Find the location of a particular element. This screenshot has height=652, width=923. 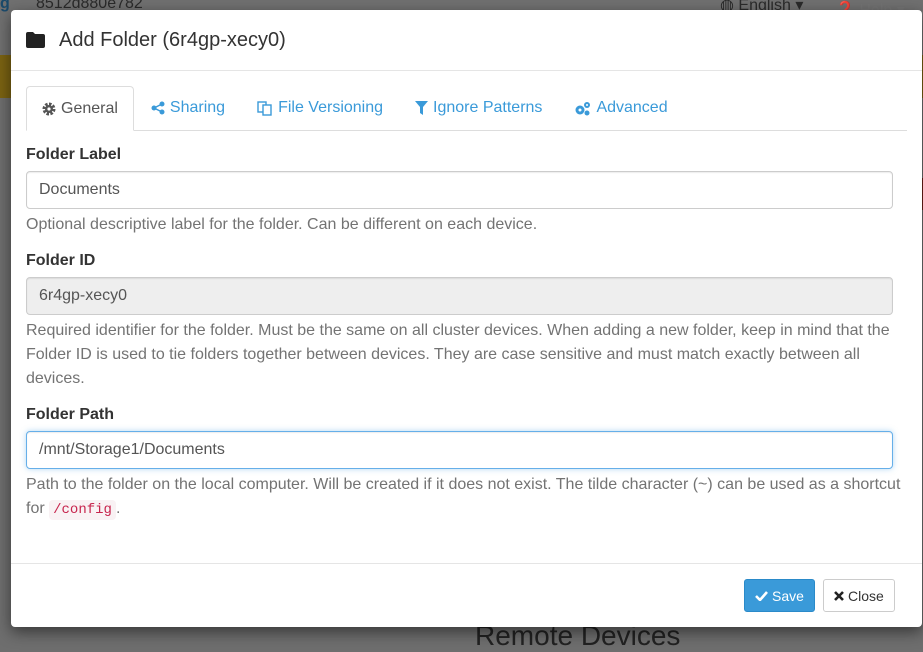

close-button: Close is located at coordinates (859, 595).